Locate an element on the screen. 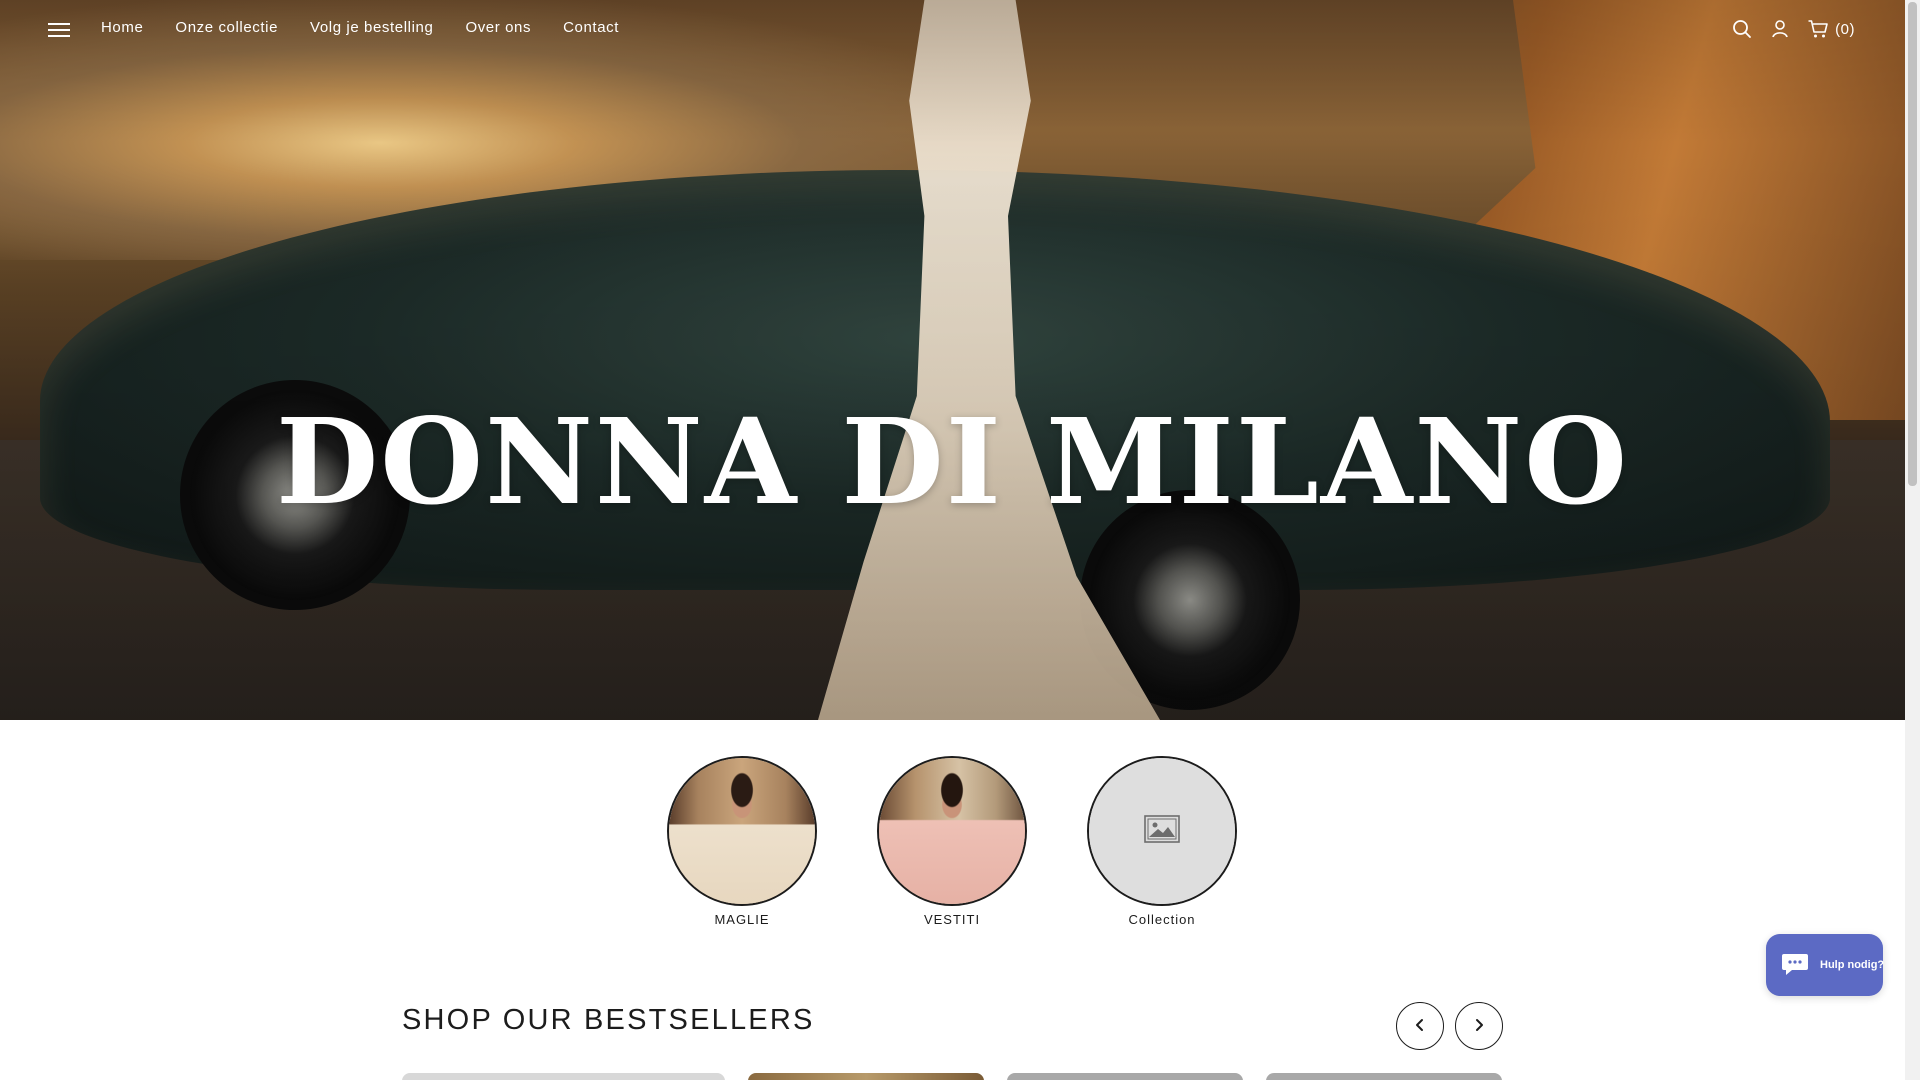  carousel-prev-button is located at coordinates (1420, 1026).